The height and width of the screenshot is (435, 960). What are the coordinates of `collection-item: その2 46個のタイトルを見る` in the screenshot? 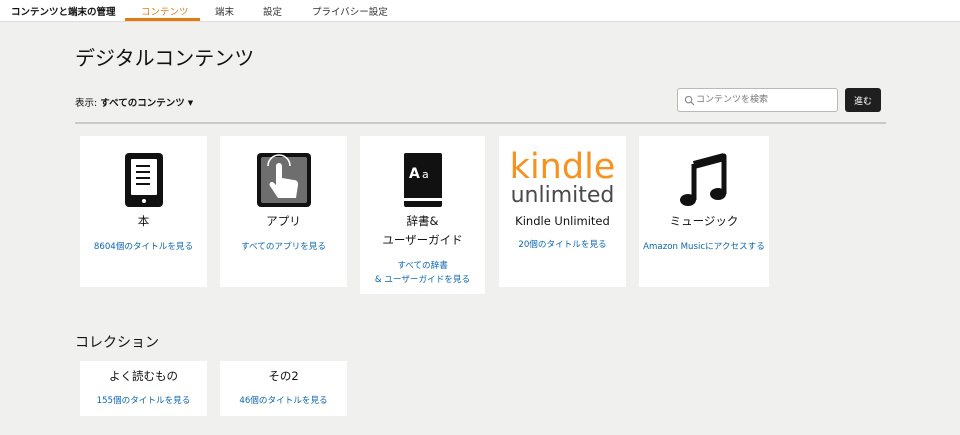 It's located at (283, 388).